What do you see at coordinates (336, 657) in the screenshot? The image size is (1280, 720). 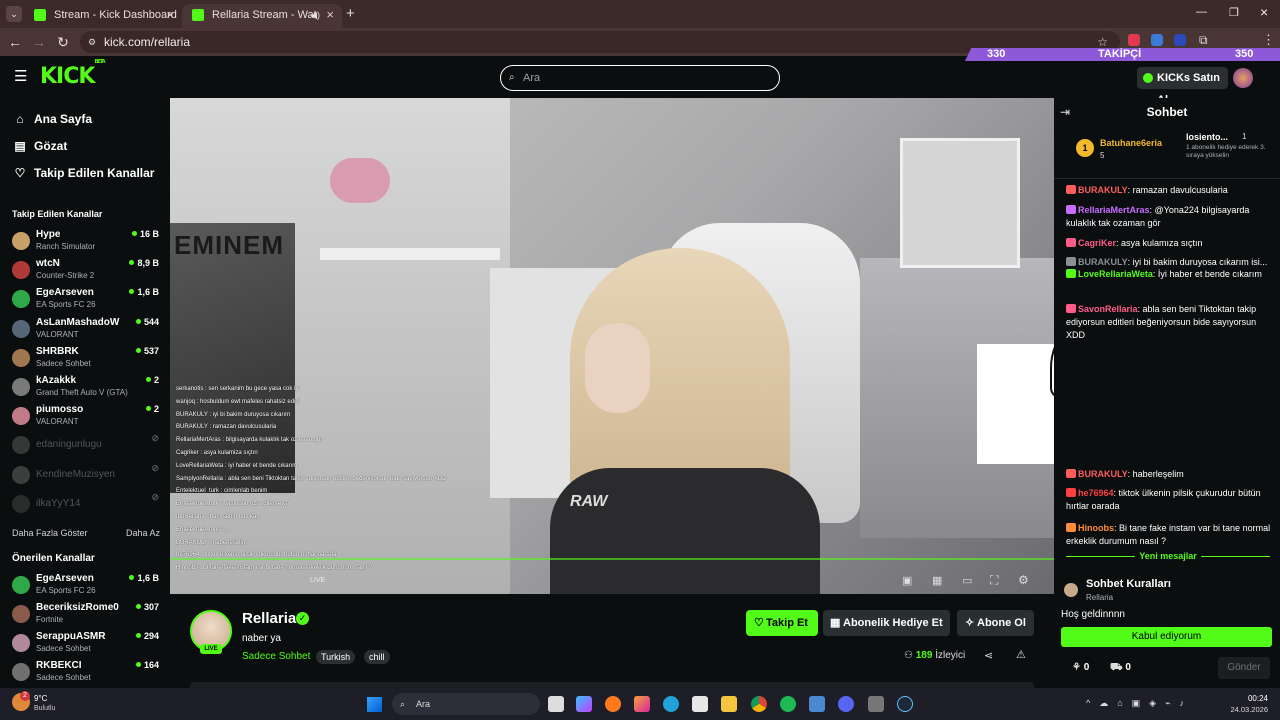 I see `tag-turkish: Turkish` at bounding box center [336, 657].